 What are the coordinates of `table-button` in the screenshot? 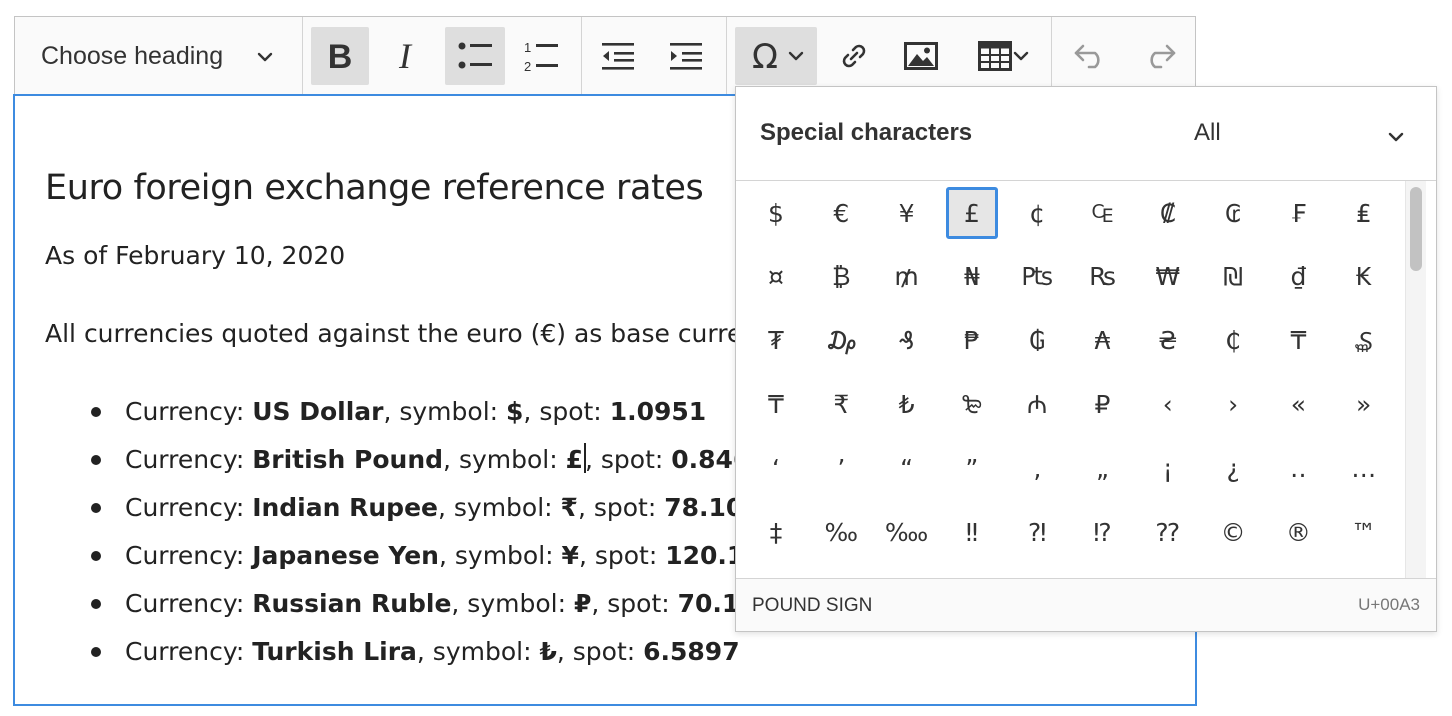 It's located at (1004, 56).